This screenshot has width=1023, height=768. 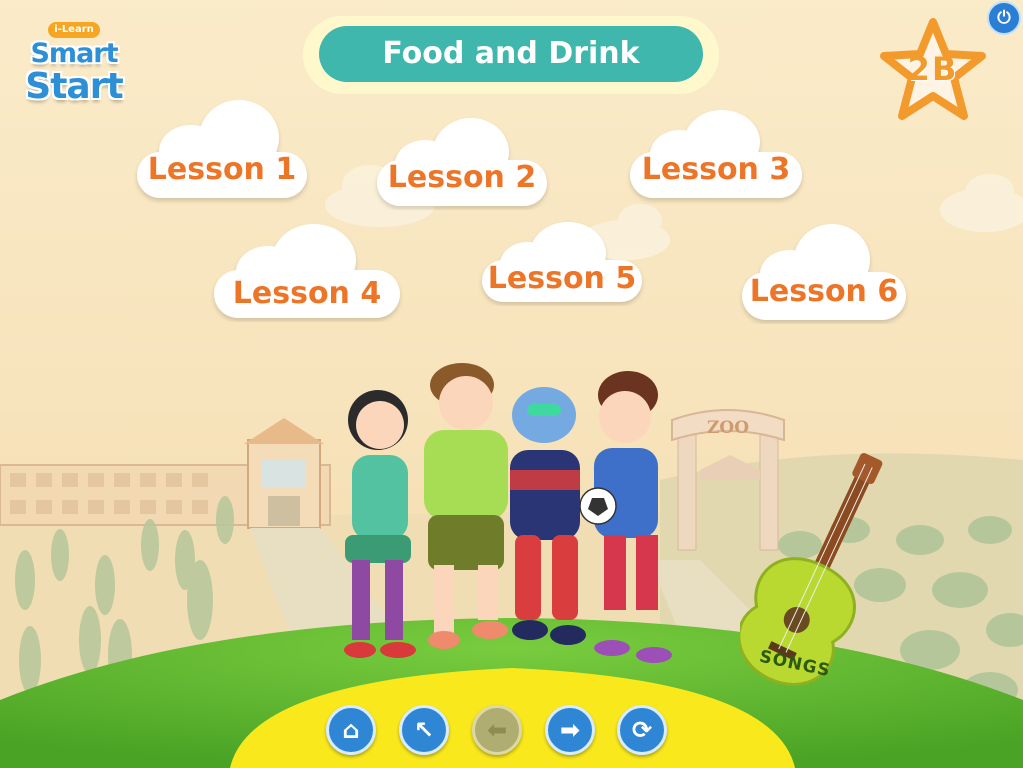 I want to click on previous-button: ⬅, so click(x=497, y=730).